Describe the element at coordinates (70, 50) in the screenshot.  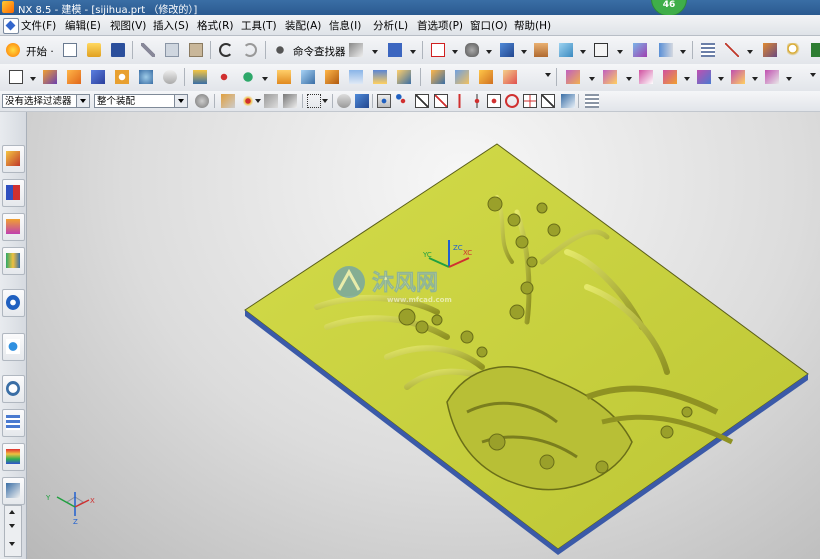
I see `new-button` at that location.